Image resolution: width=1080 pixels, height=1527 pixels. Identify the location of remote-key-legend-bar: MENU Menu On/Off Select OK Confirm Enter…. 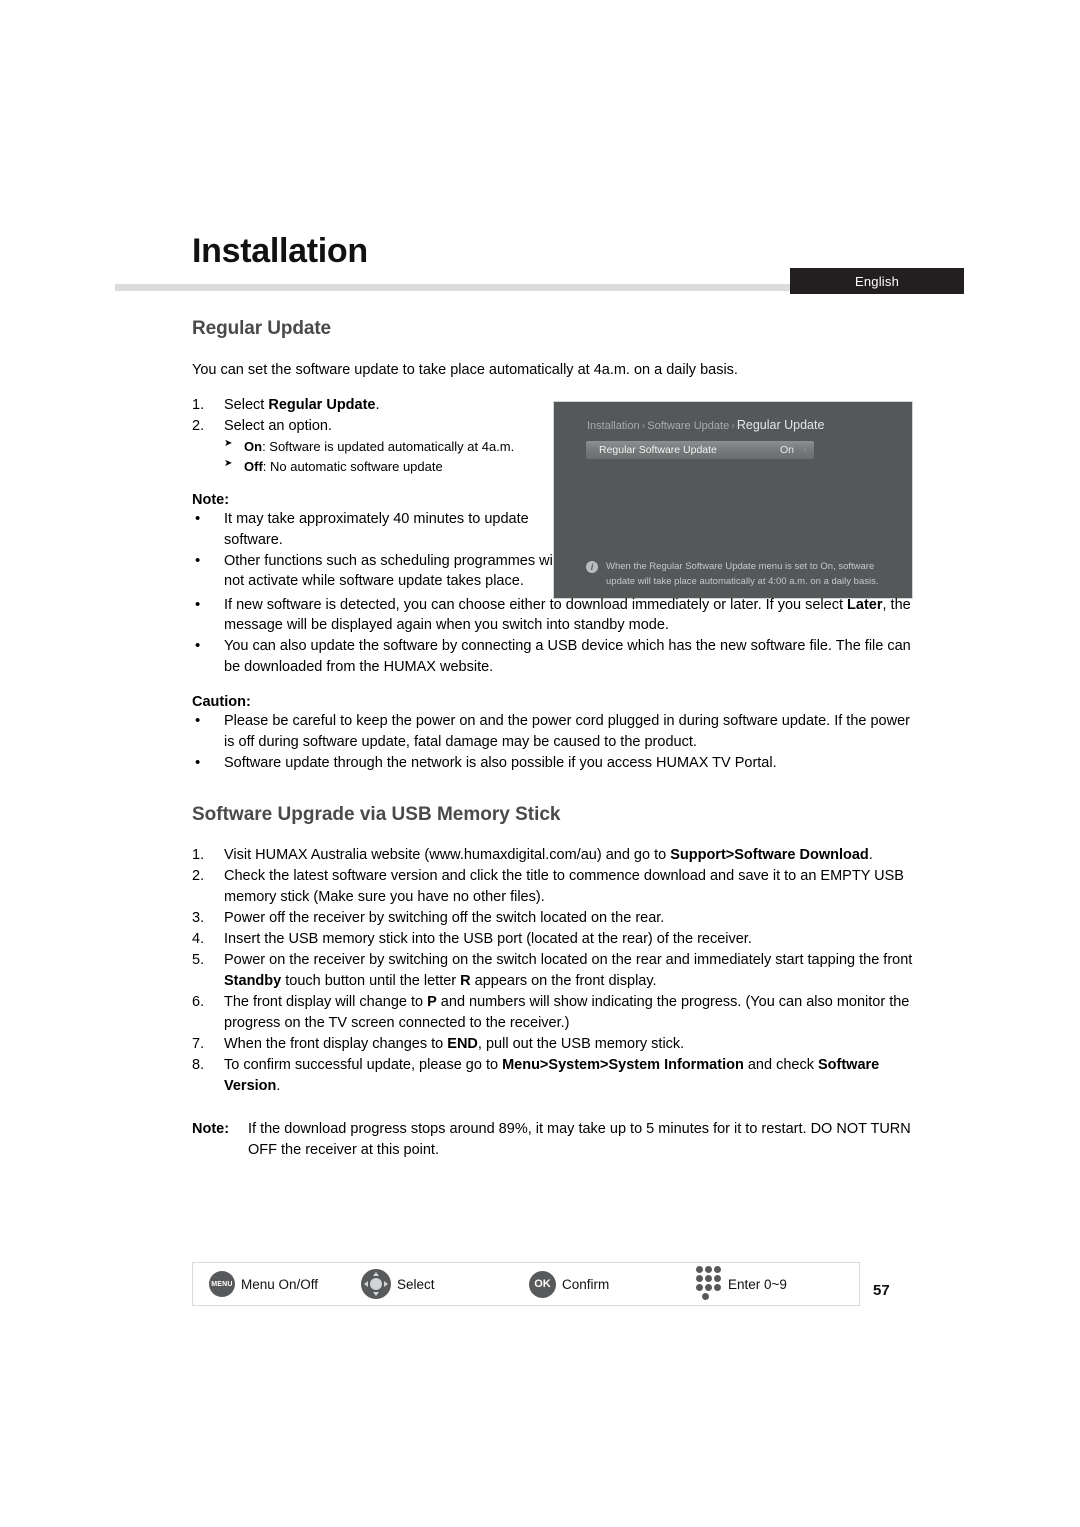
(526, 1284).